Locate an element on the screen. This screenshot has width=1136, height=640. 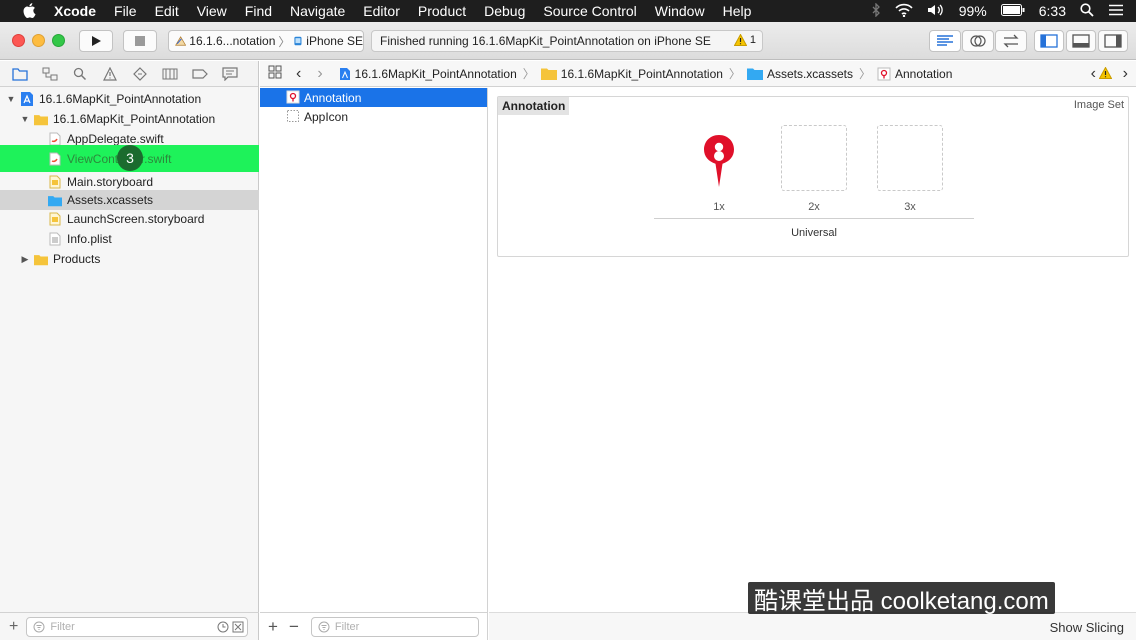
asset-list-bottom-bar: + − Filter is located at coordinates (374, 626).